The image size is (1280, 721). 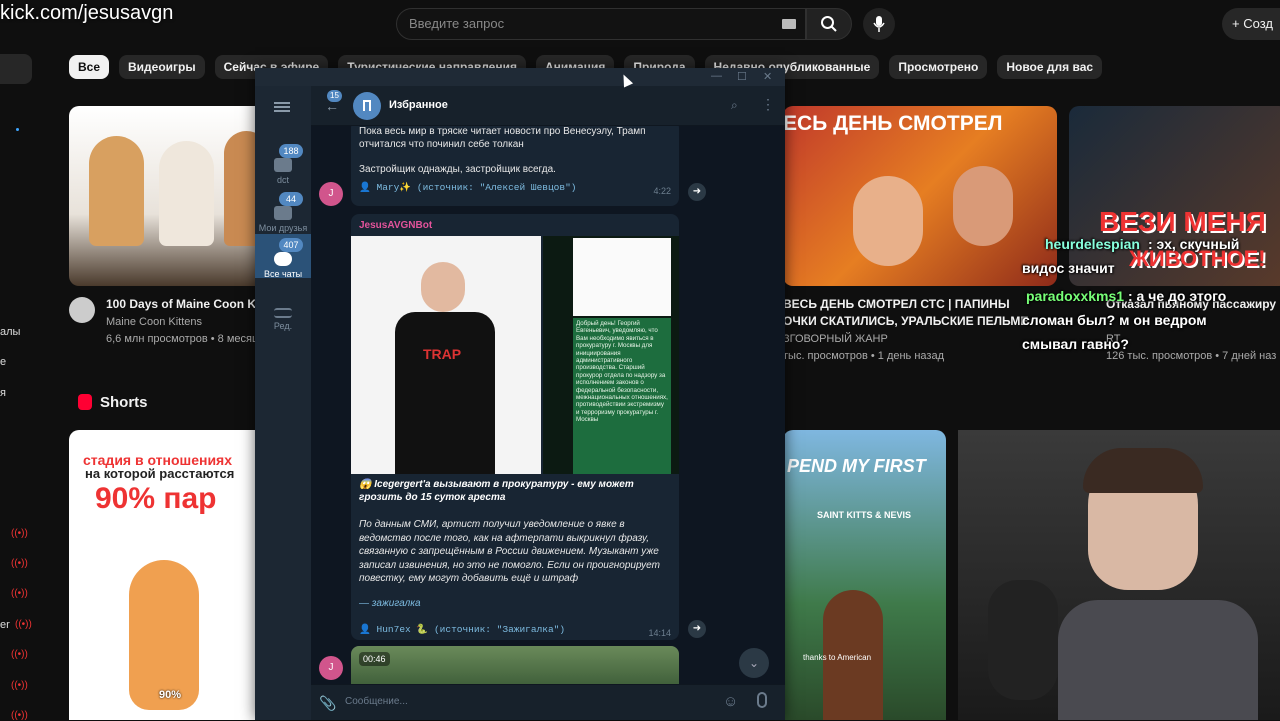 What do you see at coordinates (82, 310) in the screenshot?
I see `channel-avatar` at bounding box center [82, 310].